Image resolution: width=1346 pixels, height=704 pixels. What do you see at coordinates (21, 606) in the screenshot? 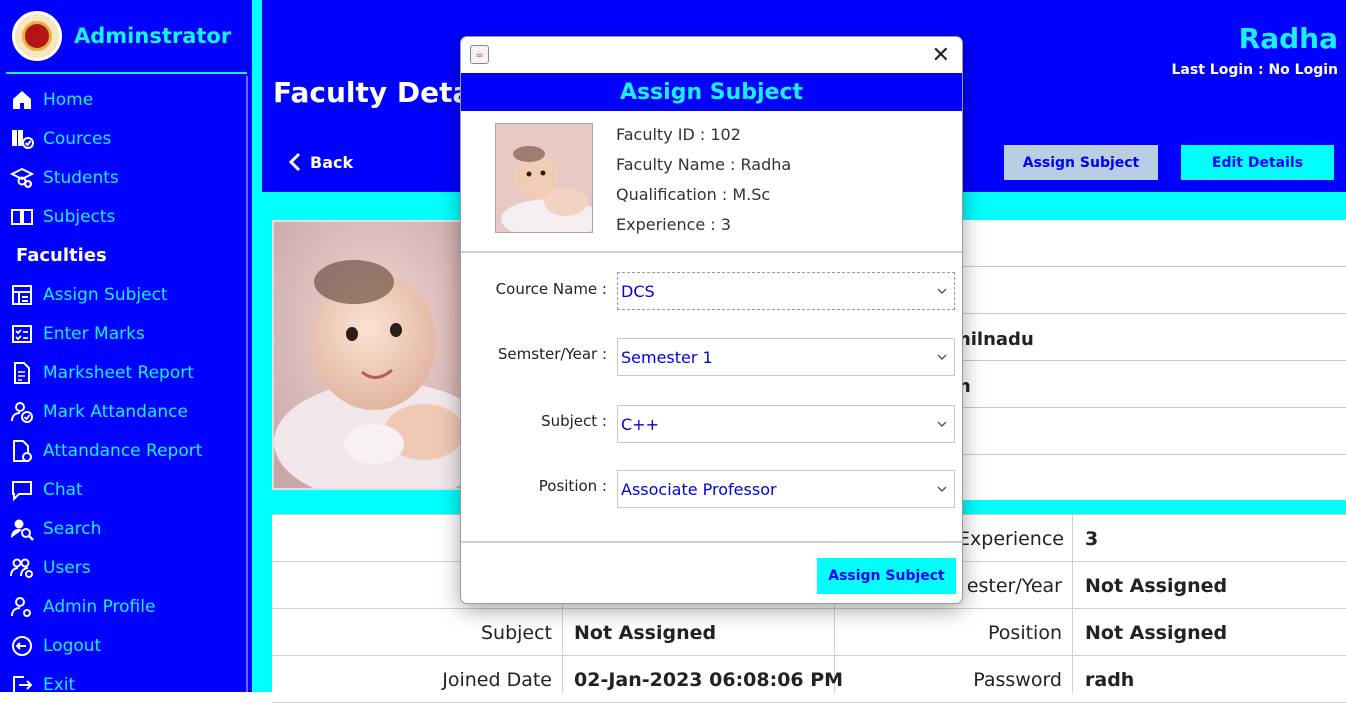
I see `admin-profile-icon` at bounding box center [21, 606].